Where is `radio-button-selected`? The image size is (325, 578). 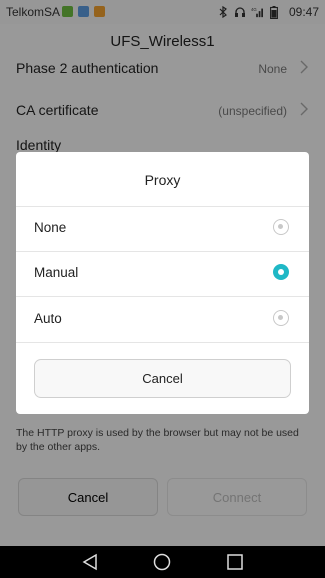
radio-button-selected is located at coordinates (281, 272).